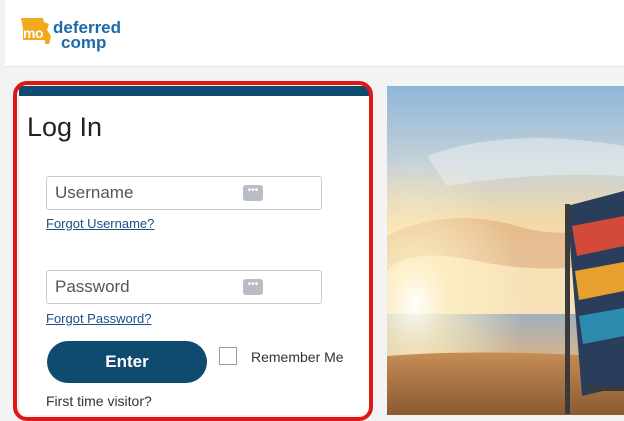 The image size is (624, 421). Describe the element at coordinates (127, 362) in the screenshot. I see `enter-button: Enter` at that location.